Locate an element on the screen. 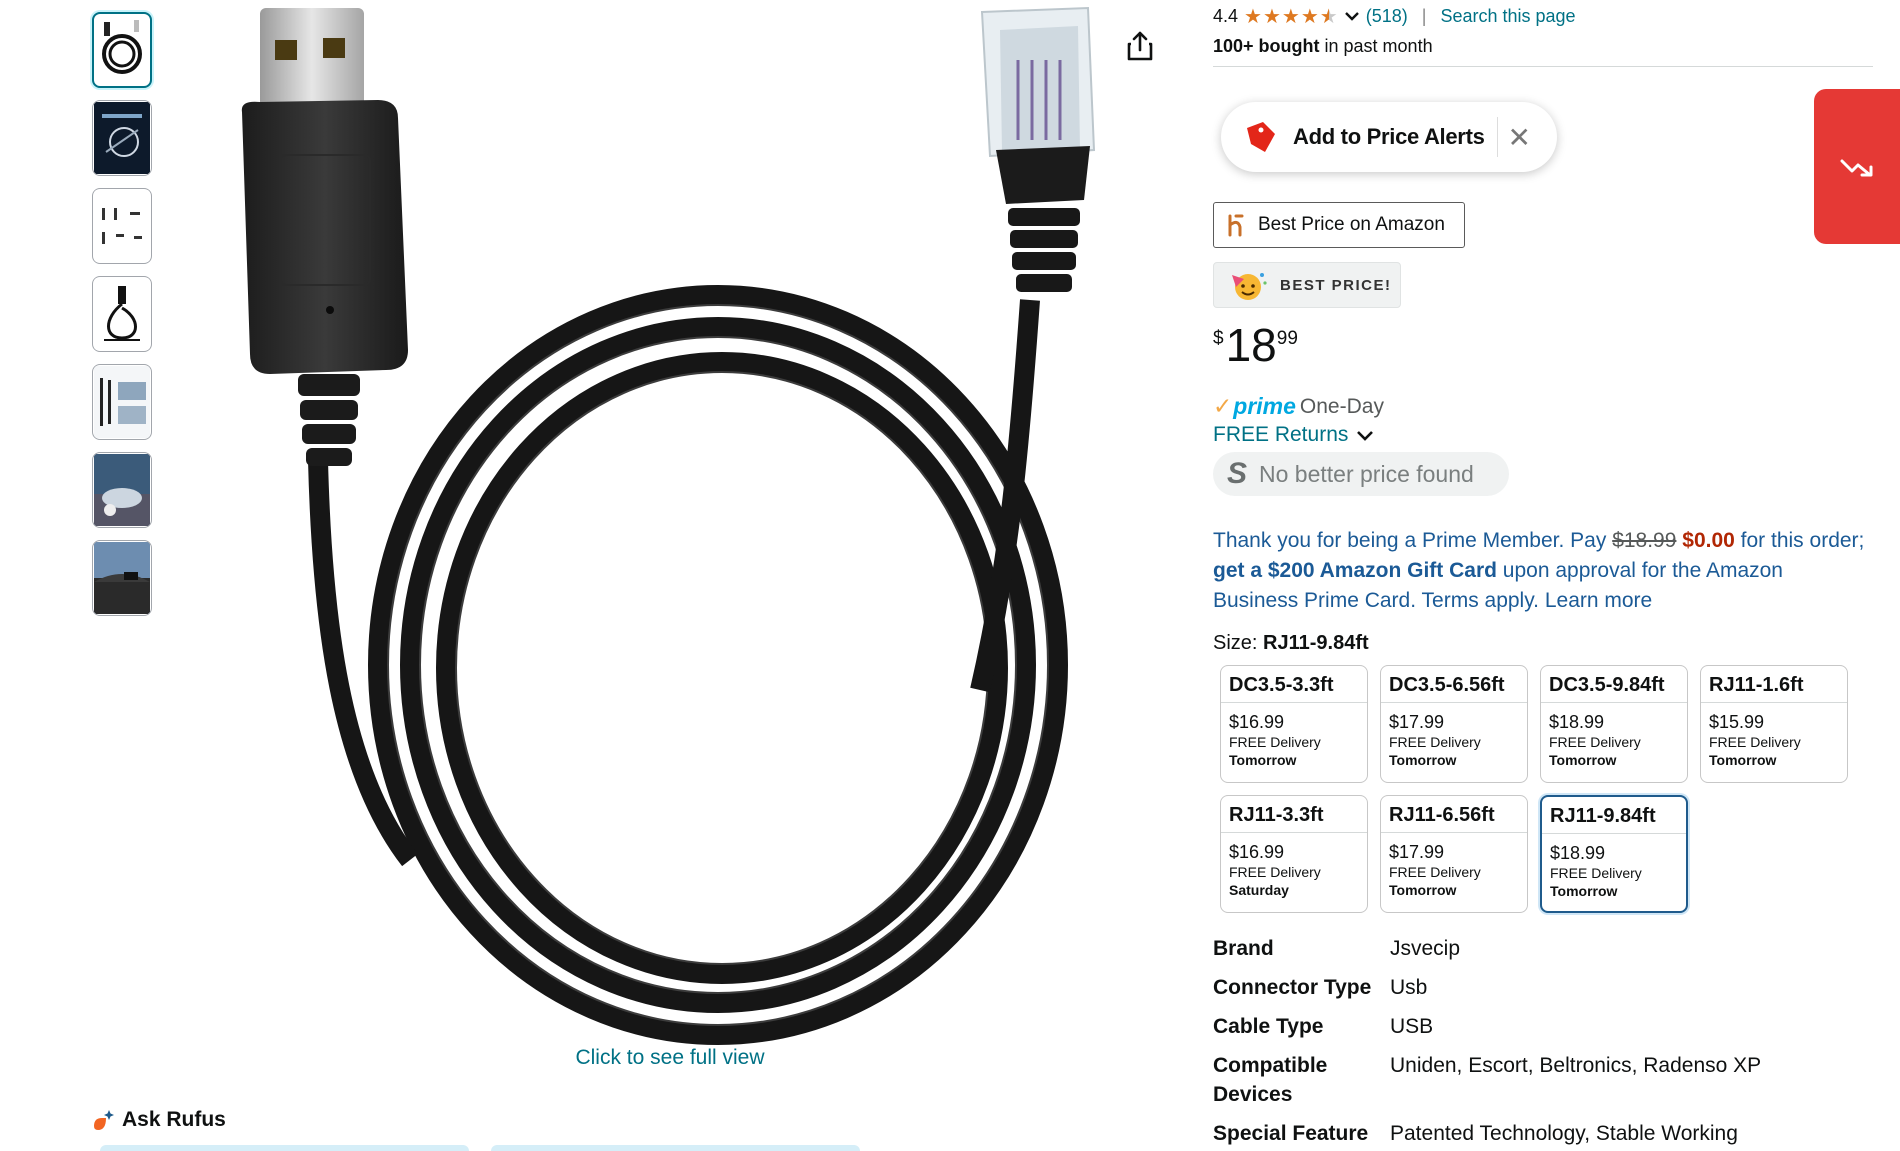  bought-suffix: in past month is located at coordinates (1376, 46).